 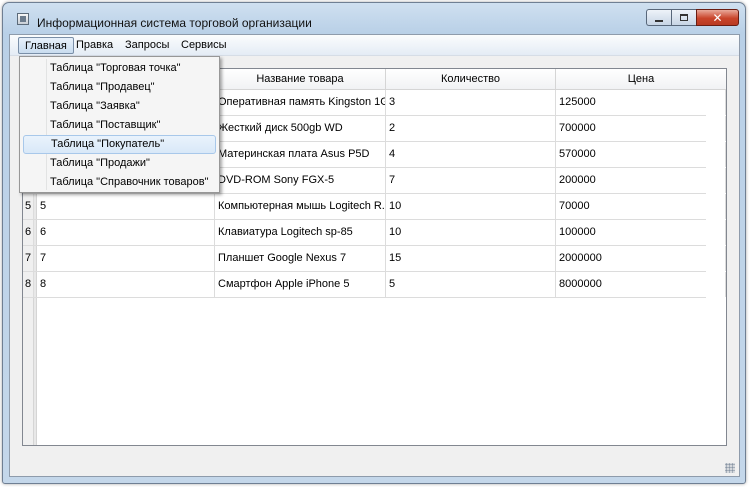 What do you see at coordinates (374, 45) in the screenshot?
I see `menu-bar: Главная Правка Запросы Сервисы` at bounding box center [374, 45].